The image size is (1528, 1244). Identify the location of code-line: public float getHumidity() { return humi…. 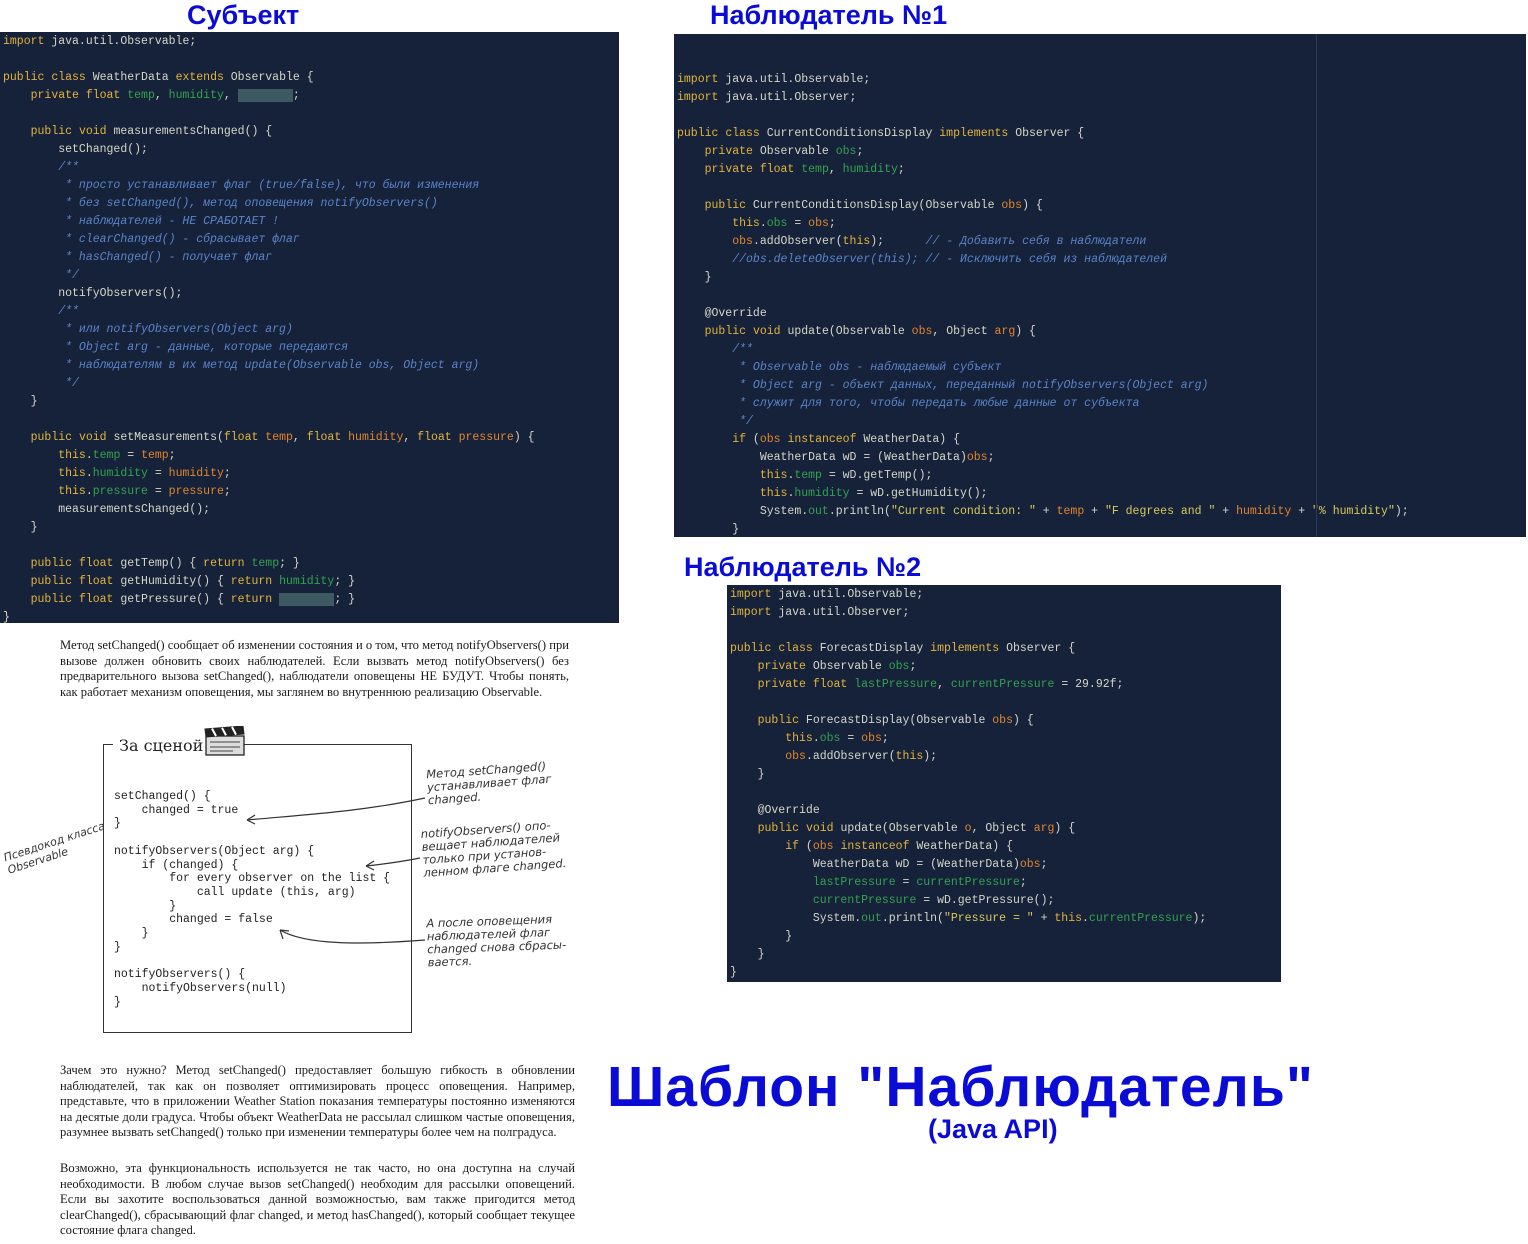
(193, 581).